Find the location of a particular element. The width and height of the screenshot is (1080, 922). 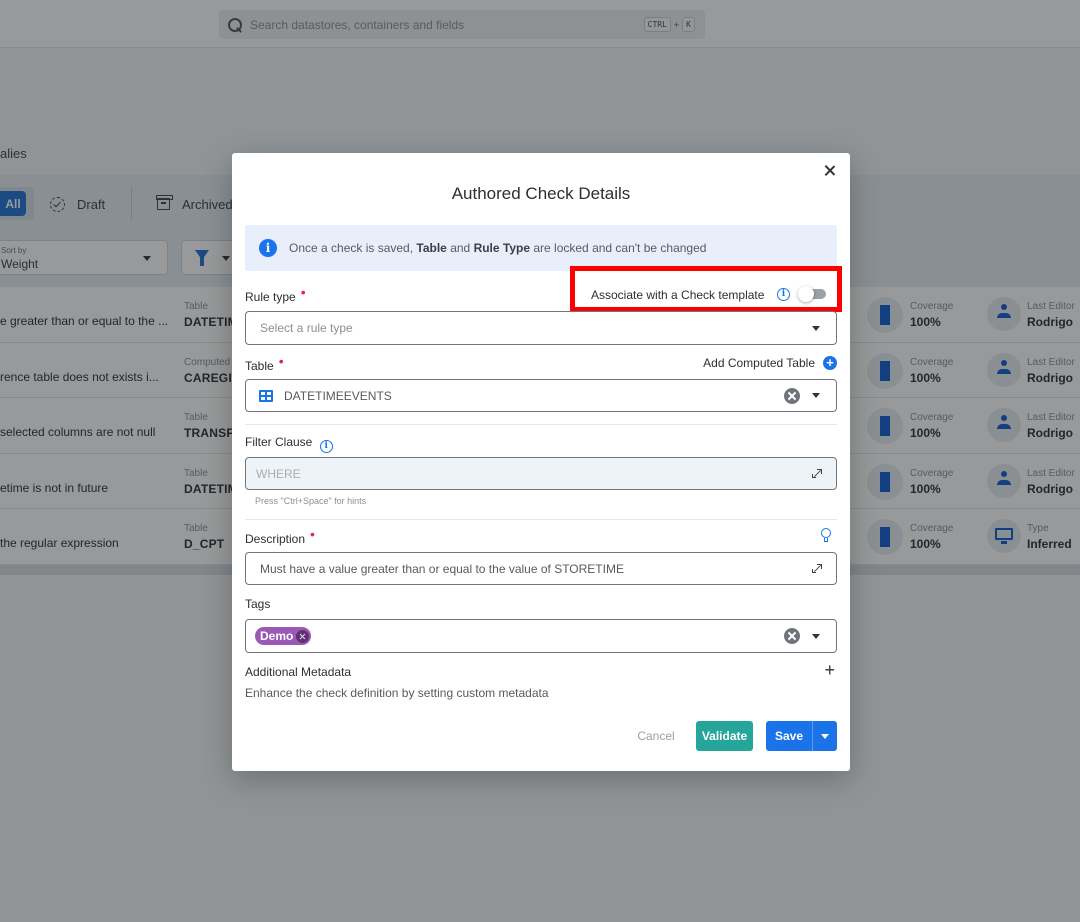

toggle-knob is located at coordinates (806, 294).